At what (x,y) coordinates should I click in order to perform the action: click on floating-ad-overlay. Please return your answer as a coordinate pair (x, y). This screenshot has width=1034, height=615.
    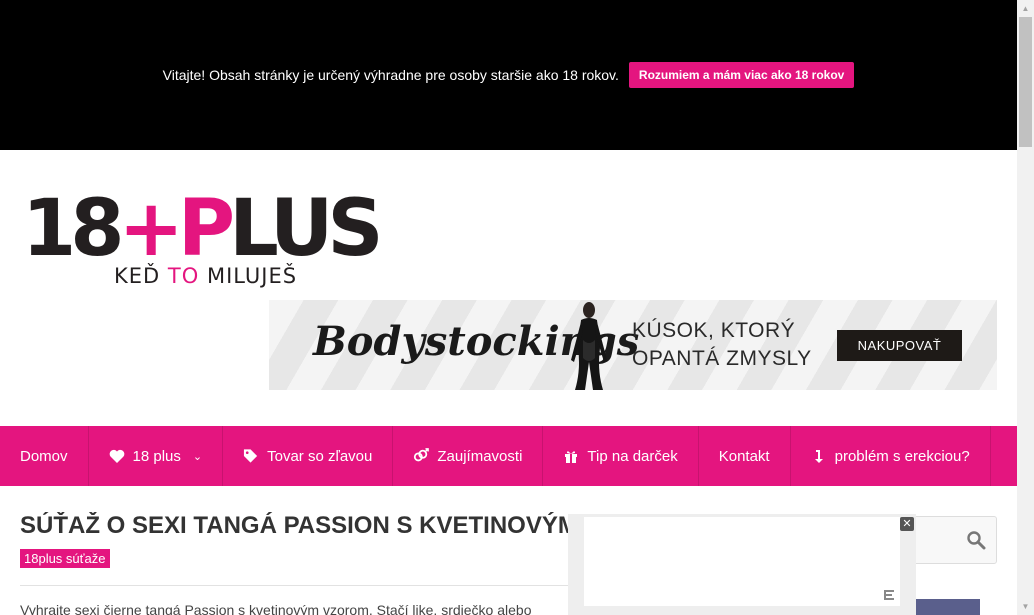
    Looking at the image, I should click on (742, 564).